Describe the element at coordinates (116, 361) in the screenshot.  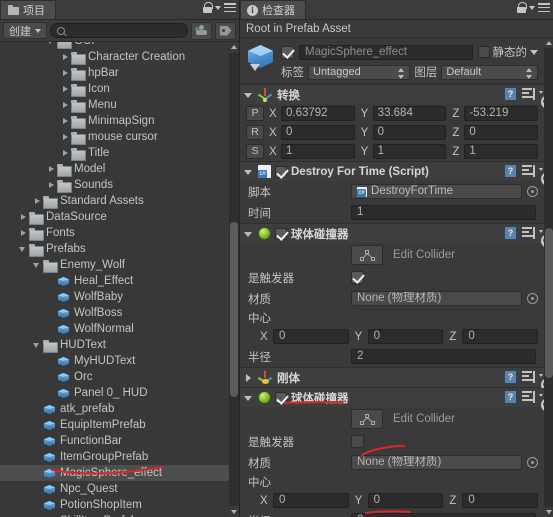
I see `tree-item-myhudtext: MyHUDText` at that location.